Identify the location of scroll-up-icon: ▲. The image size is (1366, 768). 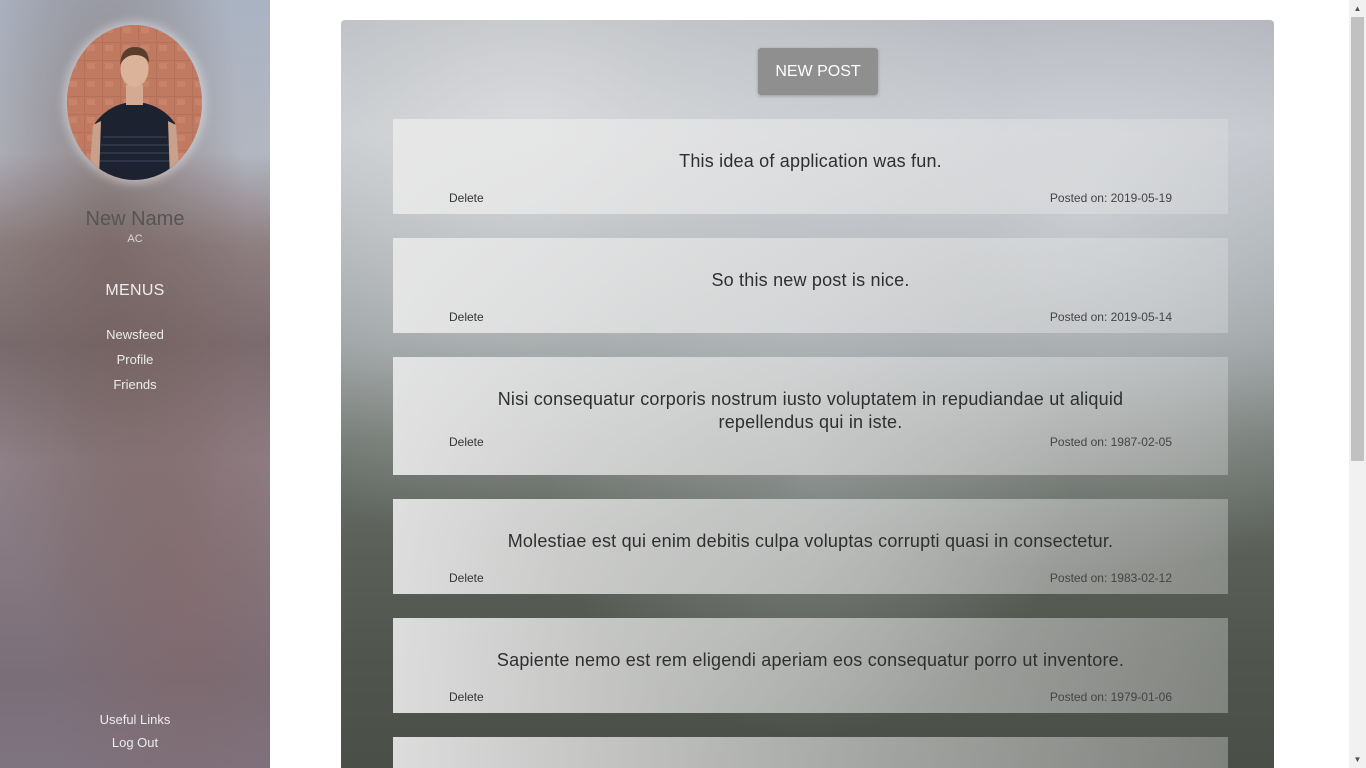
(1357, 8).